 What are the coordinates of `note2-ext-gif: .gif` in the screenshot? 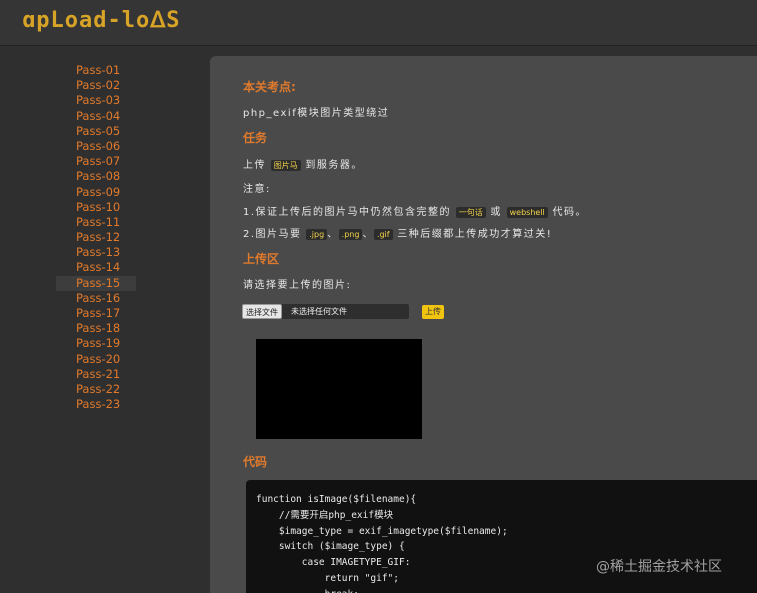 It's located at (383, 234).